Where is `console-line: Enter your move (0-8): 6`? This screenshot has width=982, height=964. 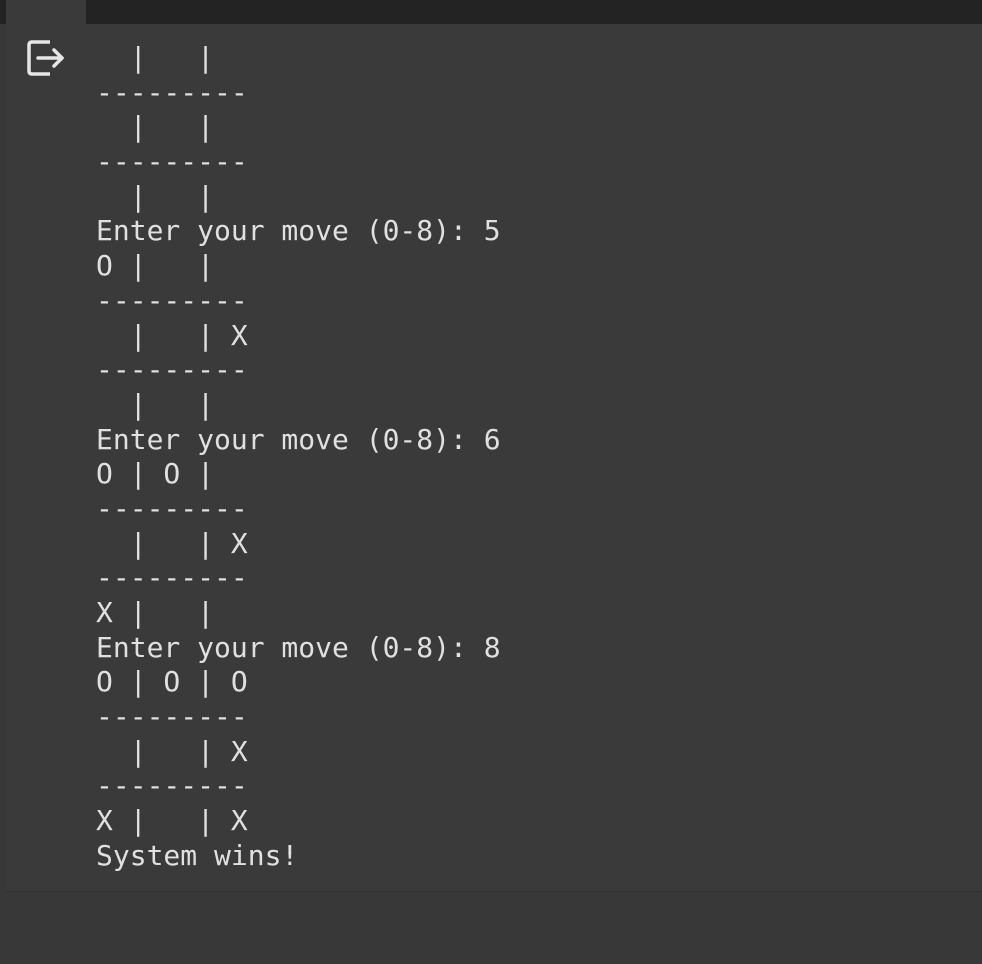
console-line: Enter your move (0-8): 6 is located at coordinates (298, 439).